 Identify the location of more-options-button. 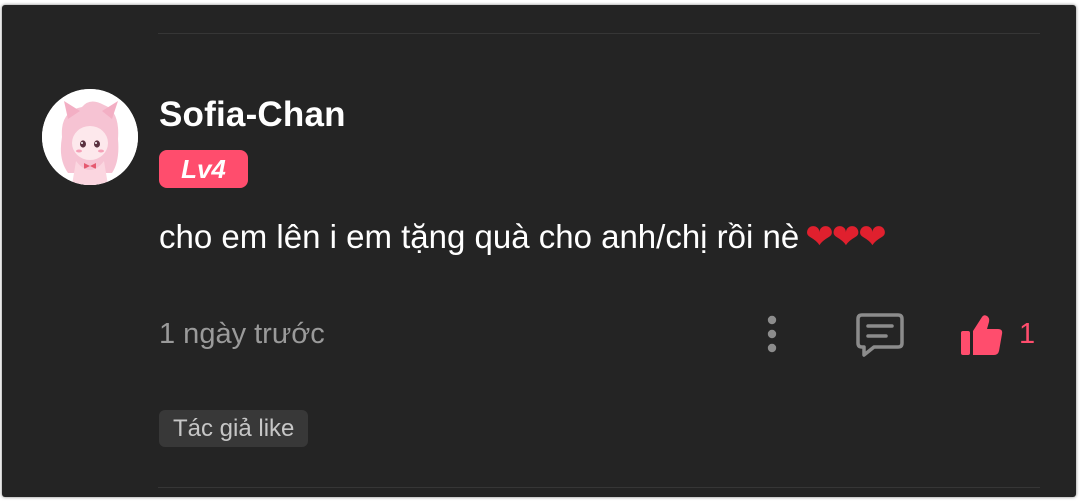
(772, 334).